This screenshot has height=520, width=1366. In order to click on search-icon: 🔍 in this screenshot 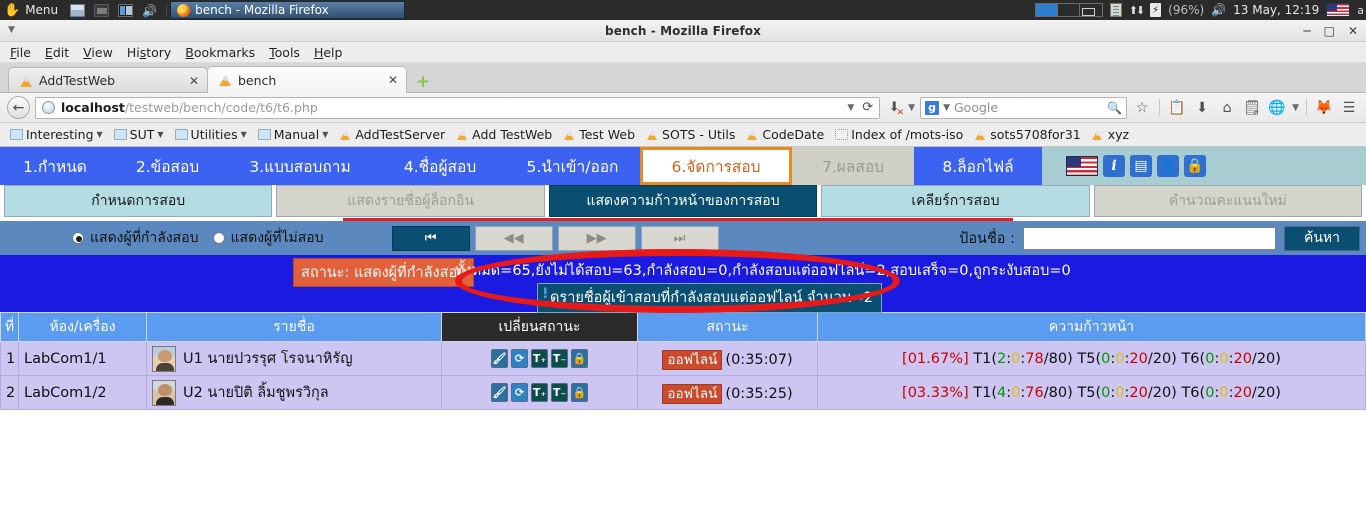, I will do `click(1114, 108)`.